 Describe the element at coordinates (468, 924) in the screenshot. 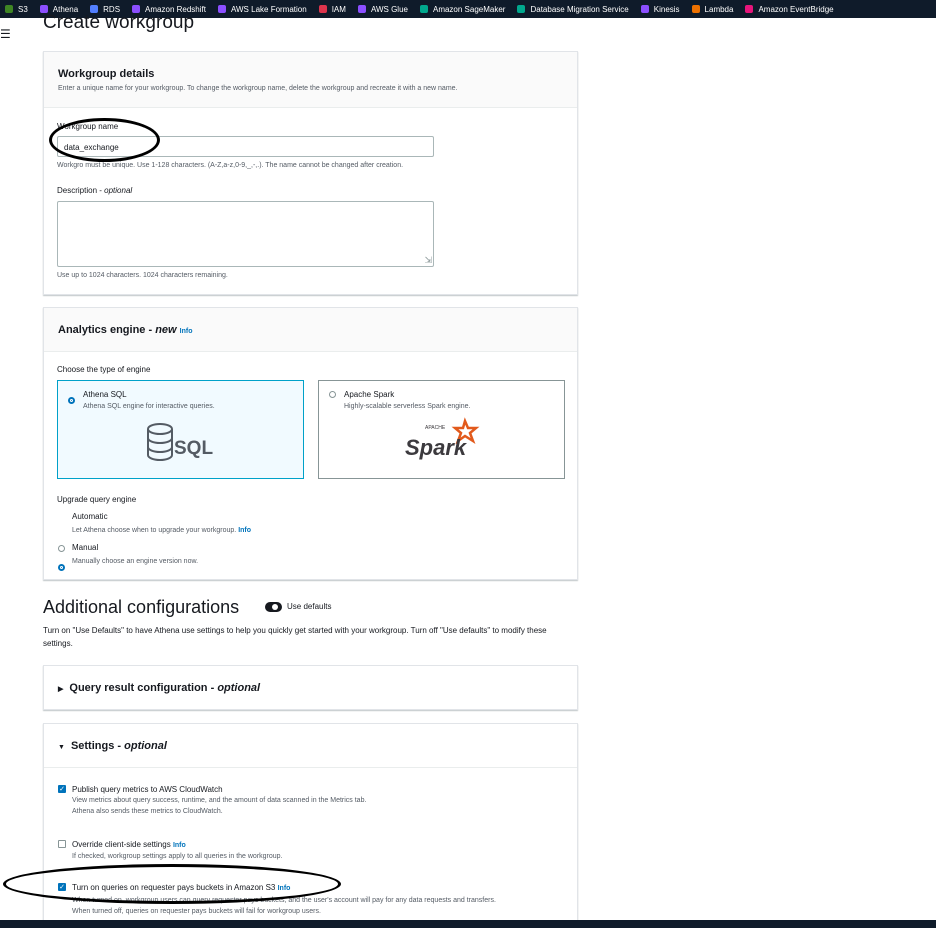

I see `bottom-status-bar` at that location.